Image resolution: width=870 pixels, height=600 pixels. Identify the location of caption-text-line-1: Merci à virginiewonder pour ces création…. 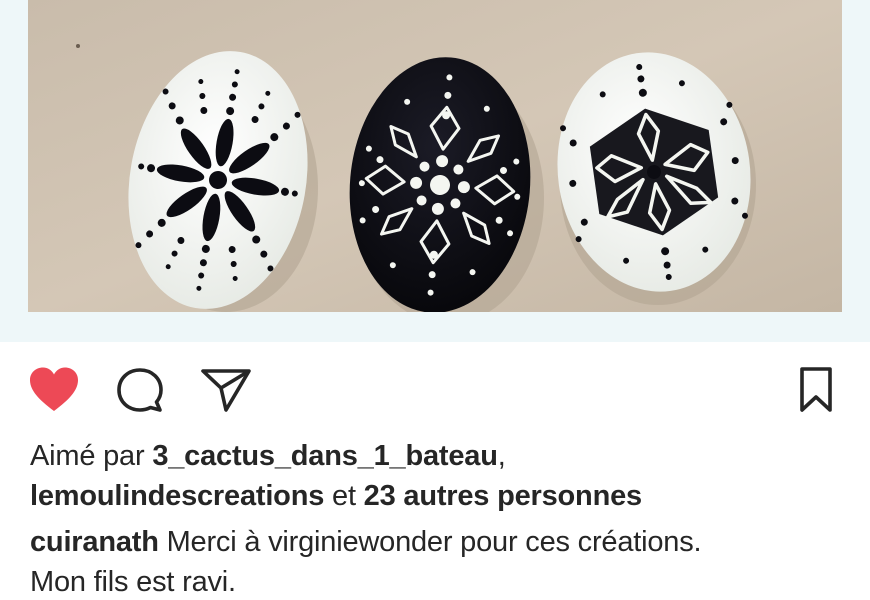
(434, 542).